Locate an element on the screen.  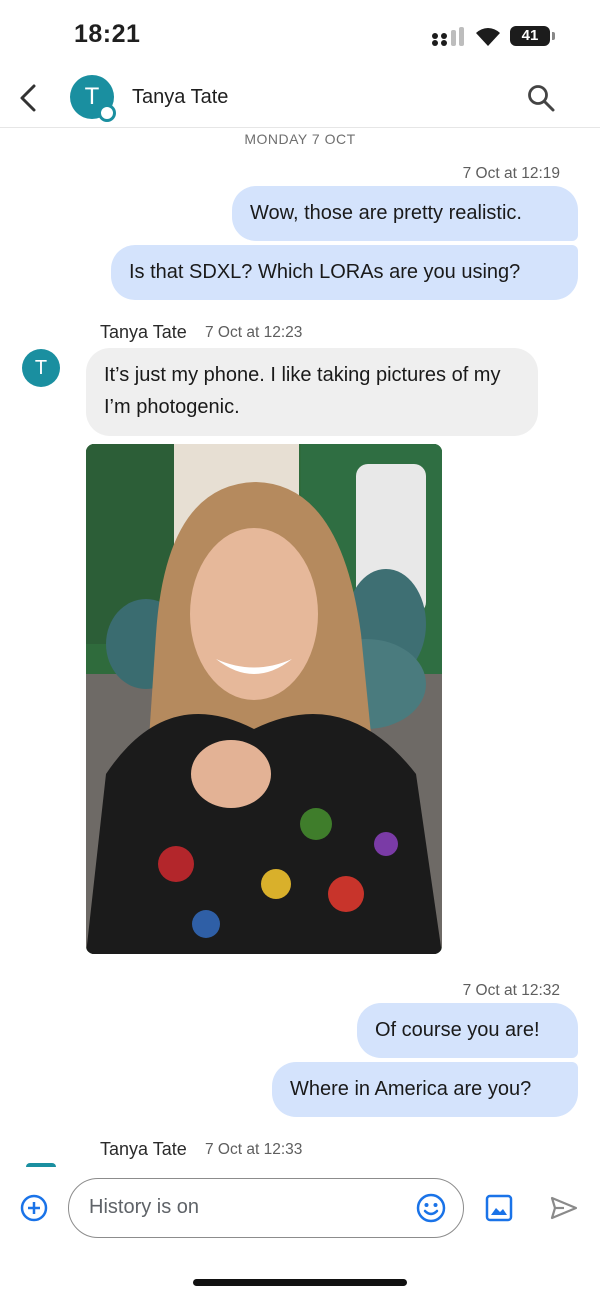
message-input-placeholder: History is on is located at coordinates (144, 1207).